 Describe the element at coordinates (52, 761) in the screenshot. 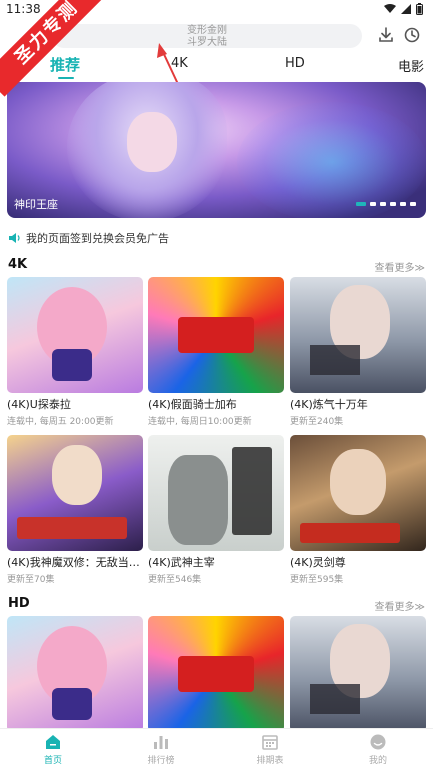

I see `nav-label: 首页` at that location.